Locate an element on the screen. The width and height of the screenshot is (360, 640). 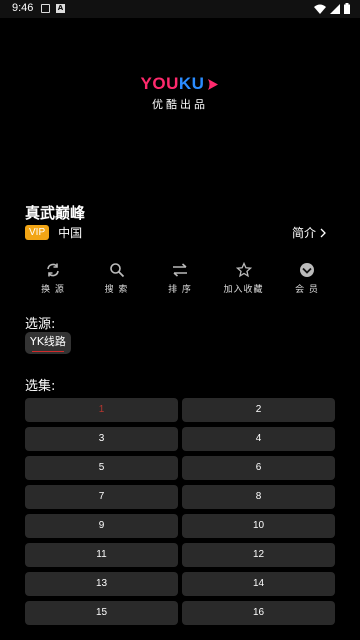
chevron-right-icon is located at coordinates (323, 232).